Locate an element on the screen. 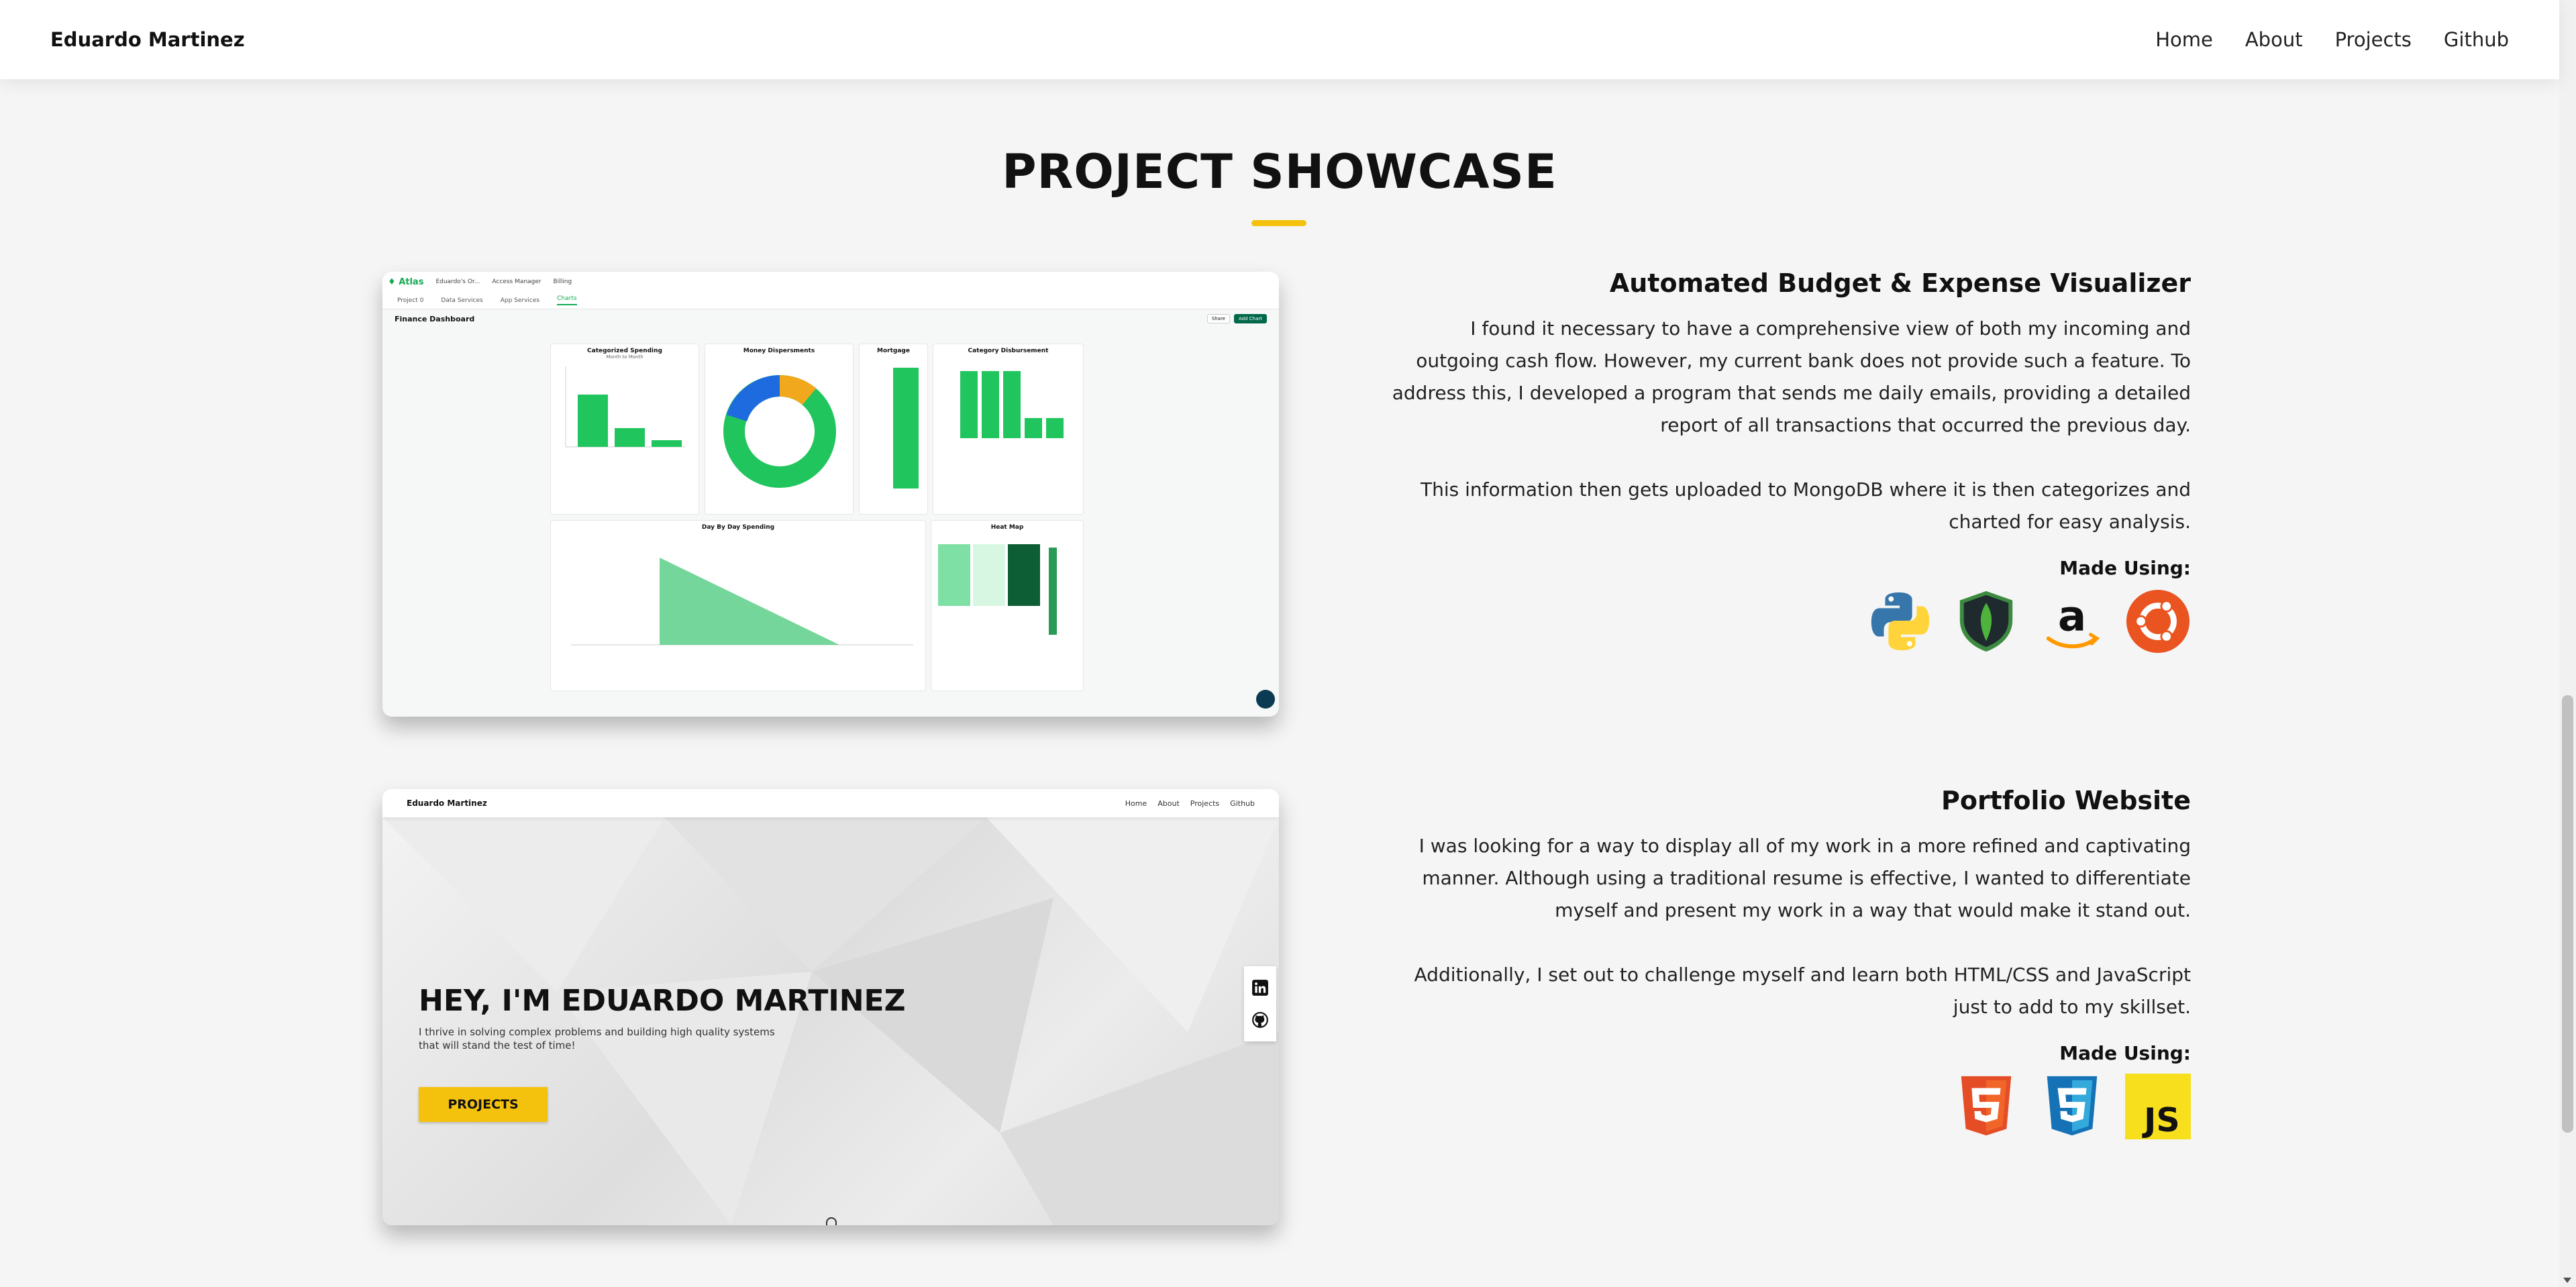  svg-text: JS is located at coordinates (2161, 1120).